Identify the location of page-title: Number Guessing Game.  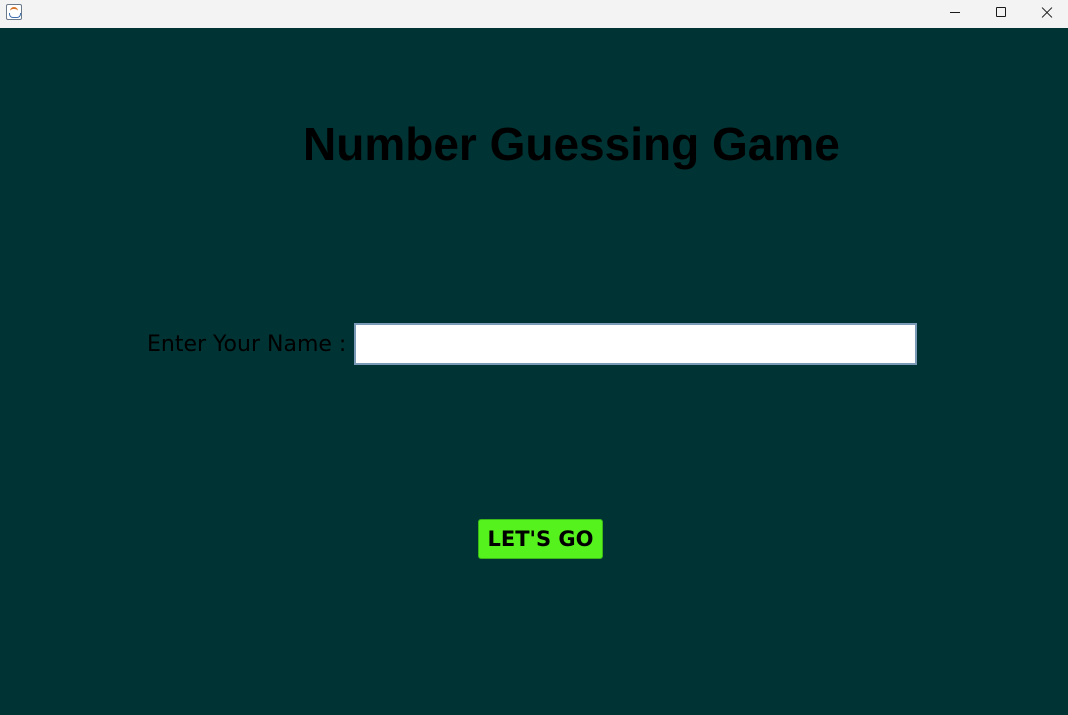
(571, 144).